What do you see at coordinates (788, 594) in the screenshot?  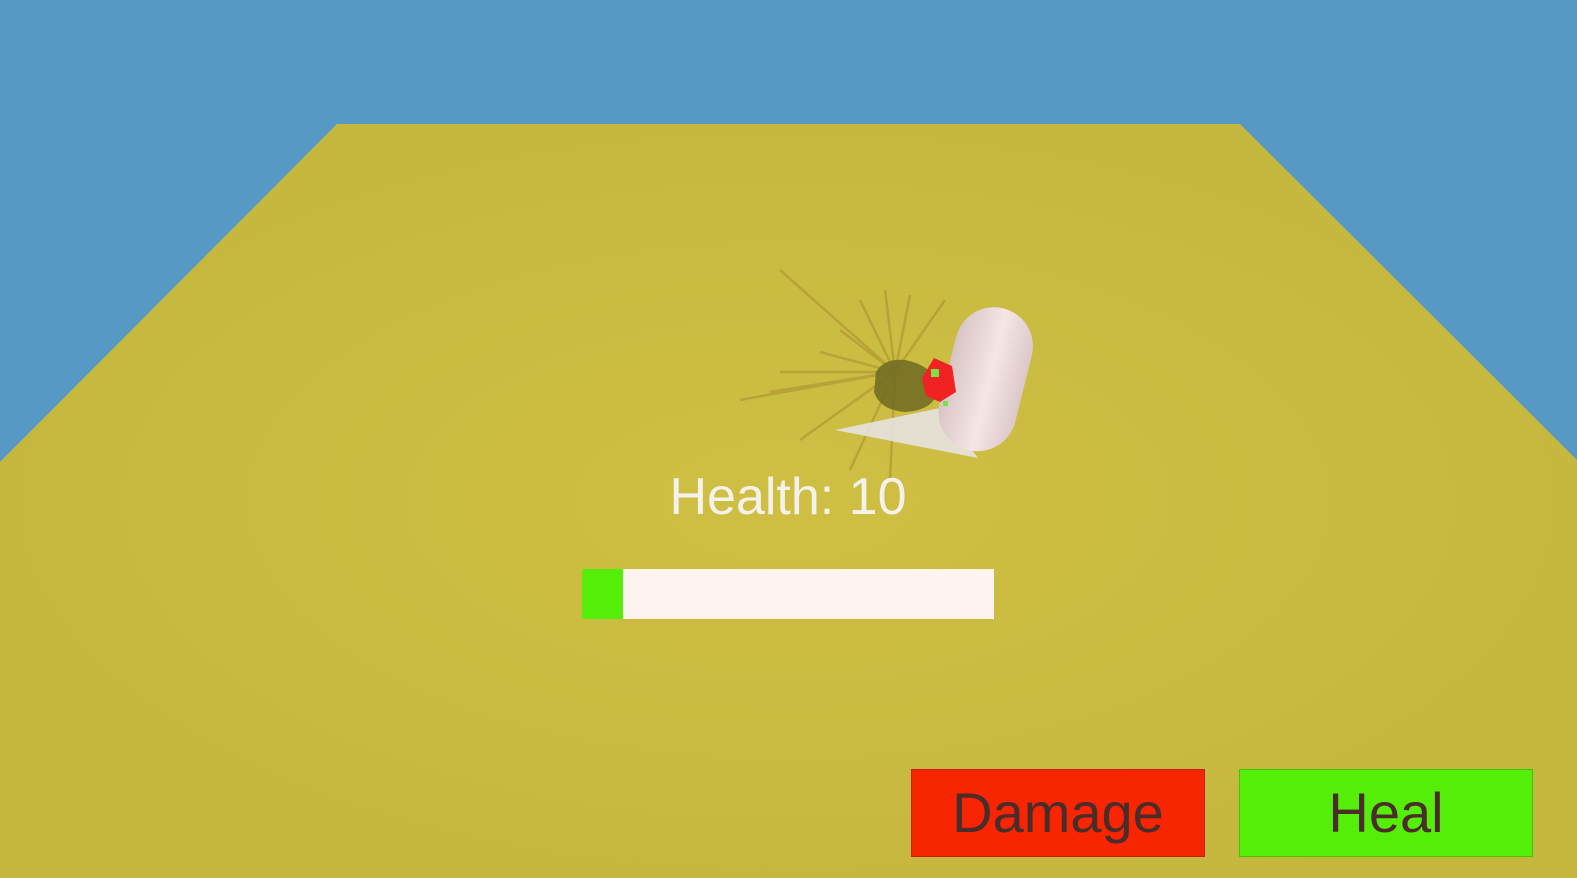 I see `health-bar` at bounding box center [788, 594].